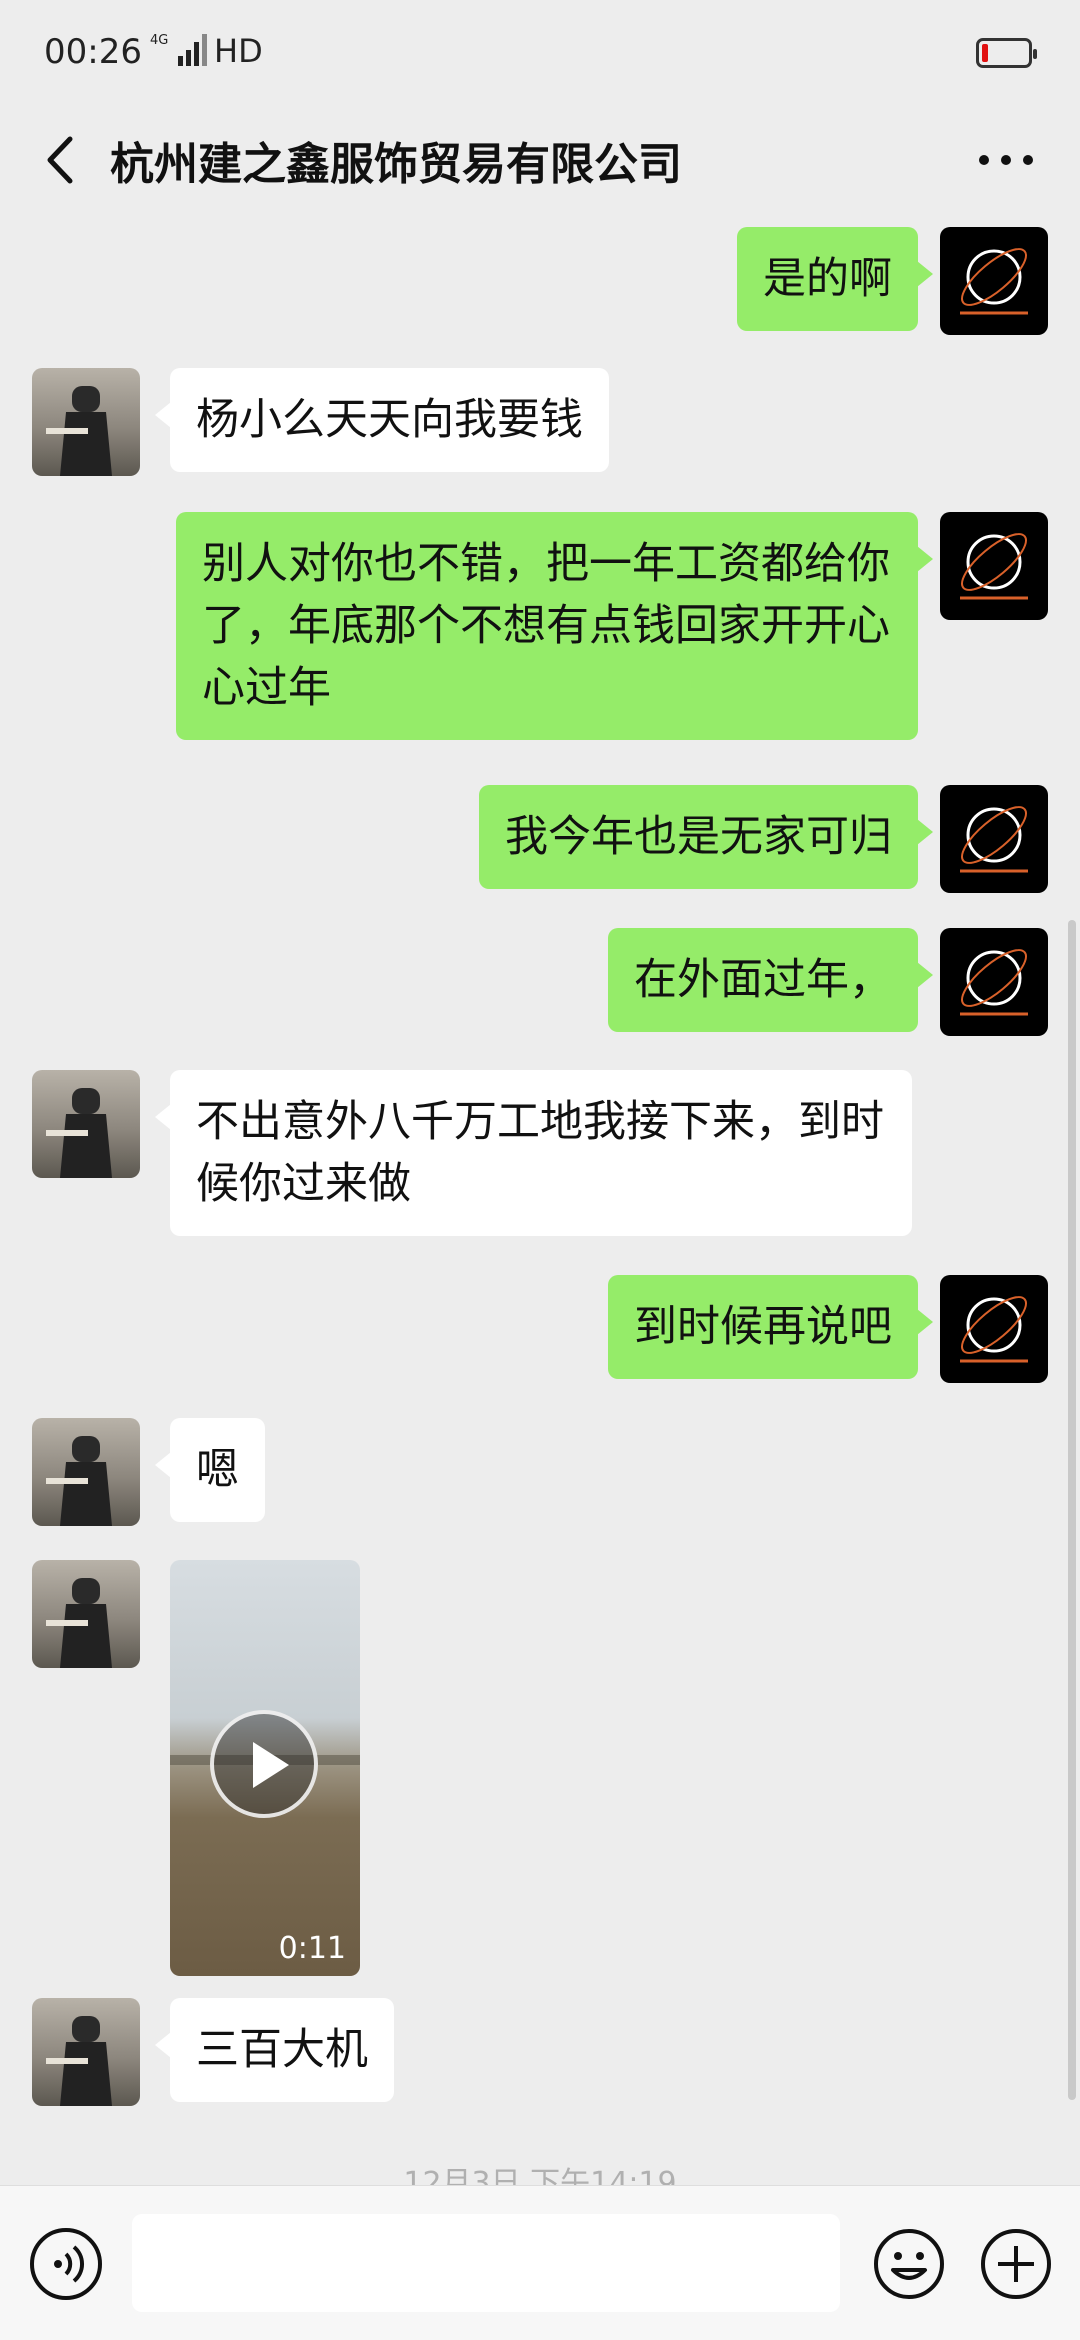  I want to click on message-bubble: 别人对你也不错，把一年工资都给你了，年底那个不想有点钱回家开开心心过年, so click(554, 626).